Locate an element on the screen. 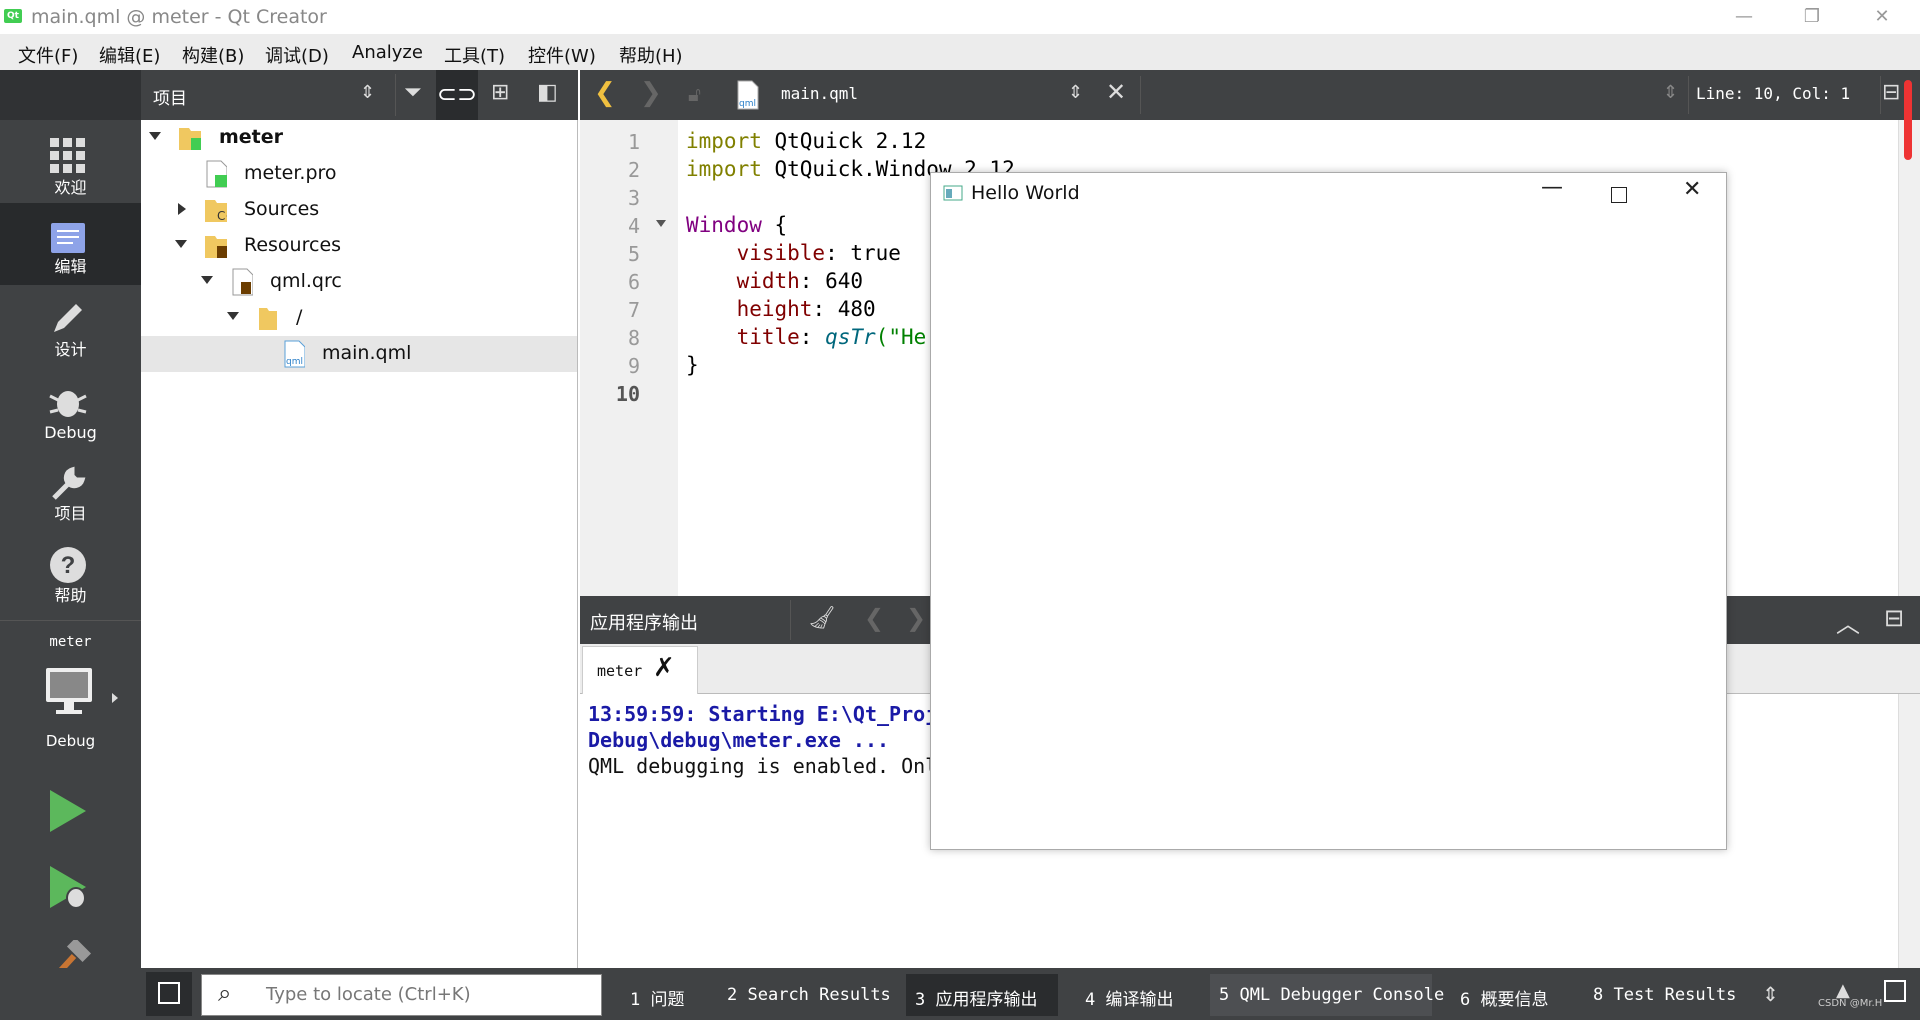  file-combo-arrow-icon: ⇕ is located at coordinates (1075, 92).